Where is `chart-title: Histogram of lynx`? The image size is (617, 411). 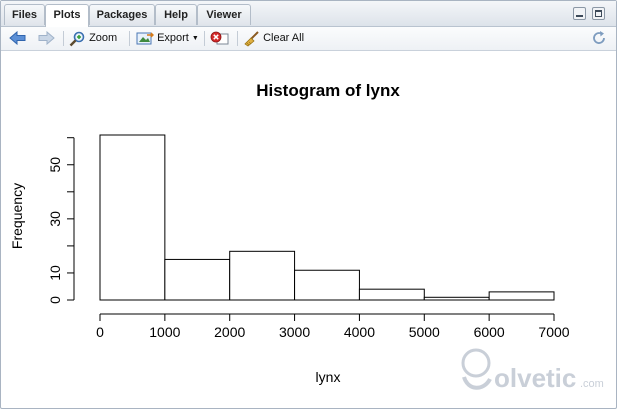
chart-title: Histogram of lynx is located at coordinates (328, 90).